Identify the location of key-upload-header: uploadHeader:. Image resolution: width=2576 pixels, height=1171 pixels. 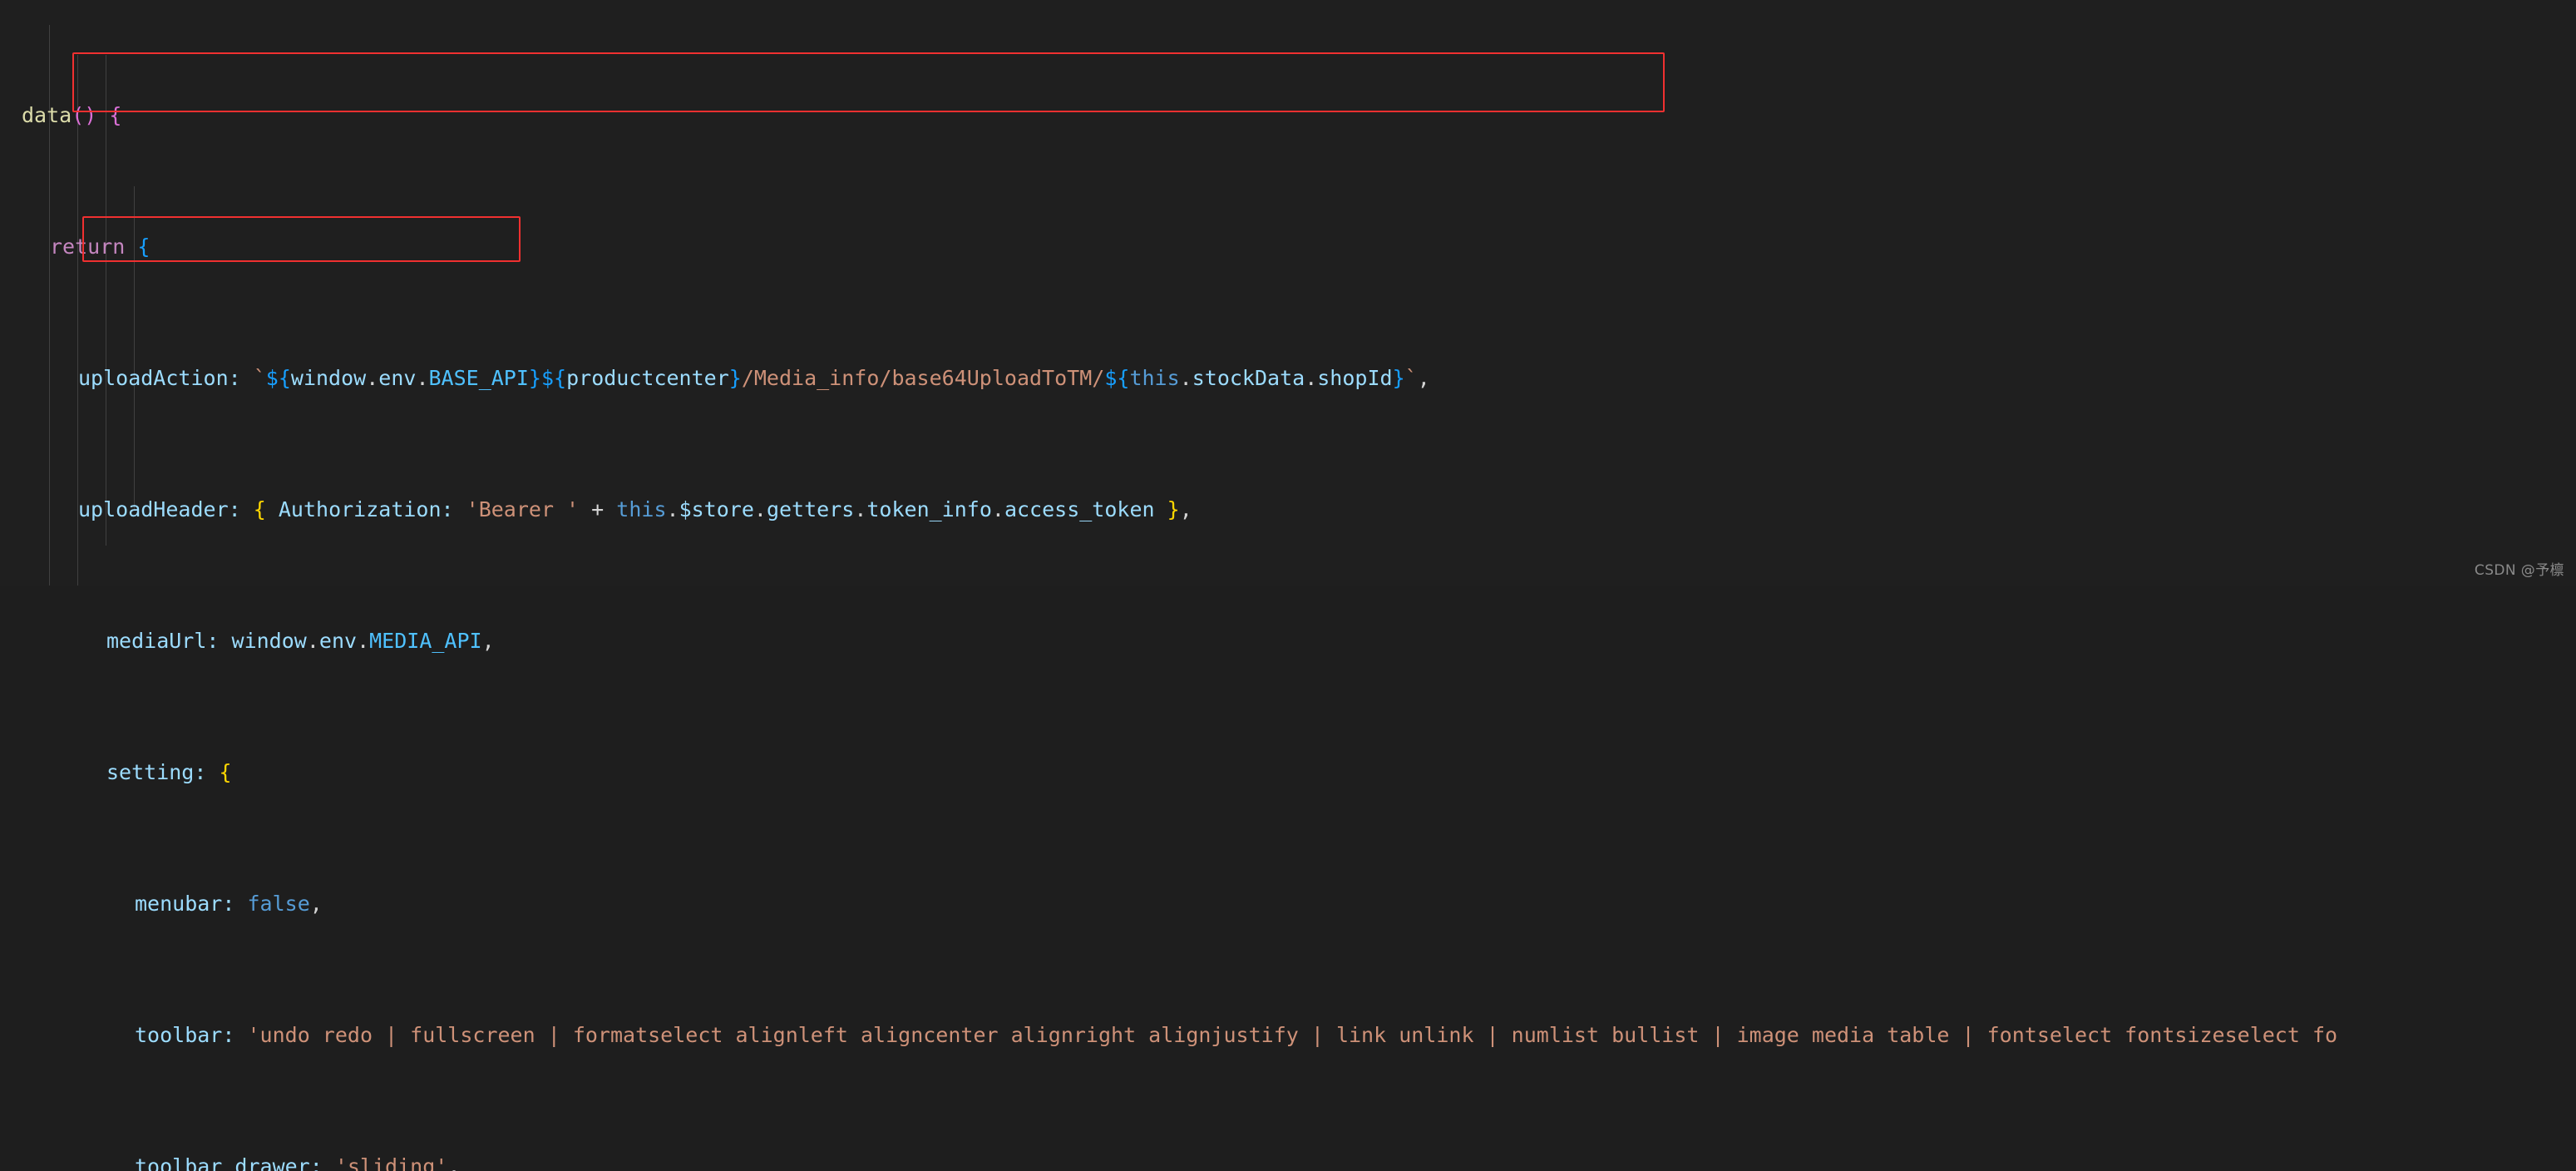
(159, 509).